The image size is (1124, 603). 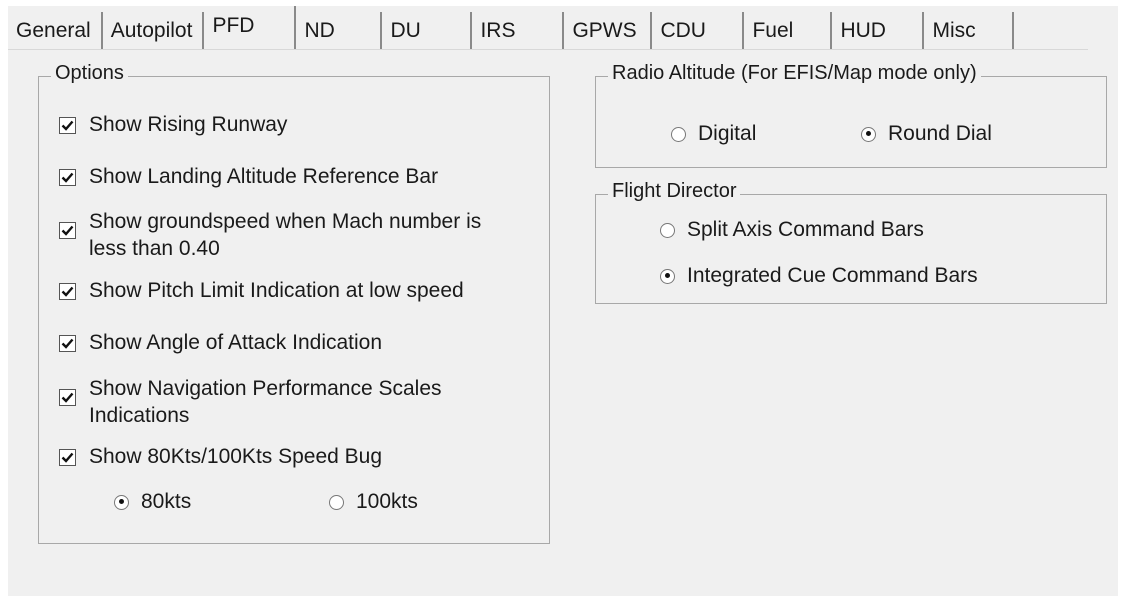 What do you see at coordinates (250, 28) in the screenshot?
I see `tab-pfd: PFD` at bounding box center [250, 28].